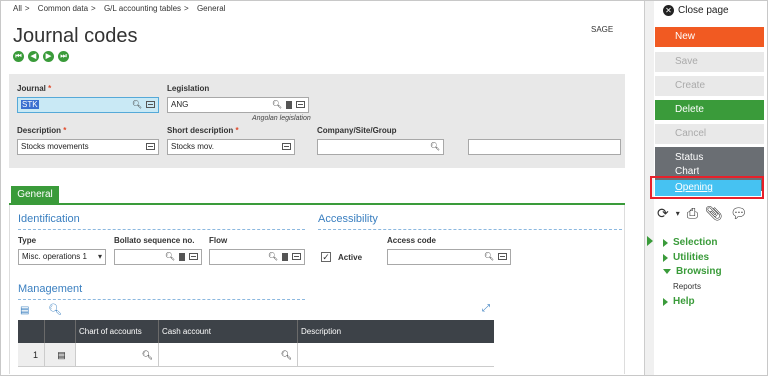 The height and width of the screenshot is (376, 768). Describe the element at coordinates (709, 62) in the screenshot. I see `save-button: Save` at that location.